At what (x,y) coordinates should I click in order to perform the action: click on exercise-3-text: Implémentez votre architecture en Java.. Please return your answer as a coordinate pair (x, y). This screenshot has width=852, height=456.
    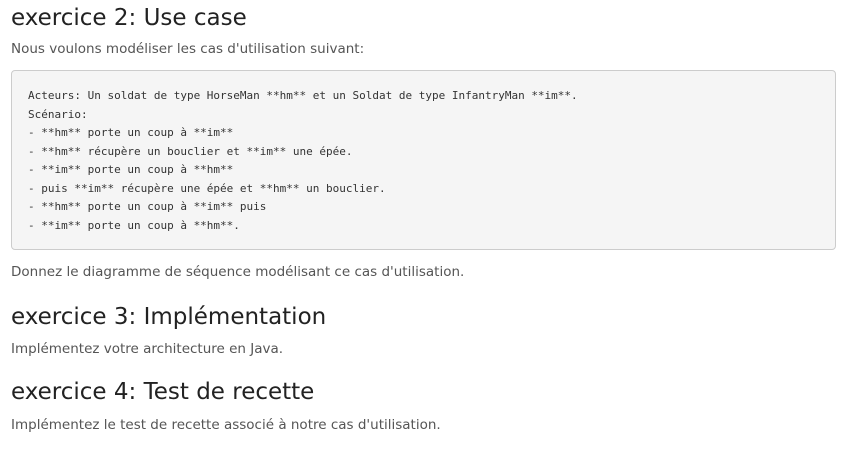
    Looking at the image, I should click on (147, 349).